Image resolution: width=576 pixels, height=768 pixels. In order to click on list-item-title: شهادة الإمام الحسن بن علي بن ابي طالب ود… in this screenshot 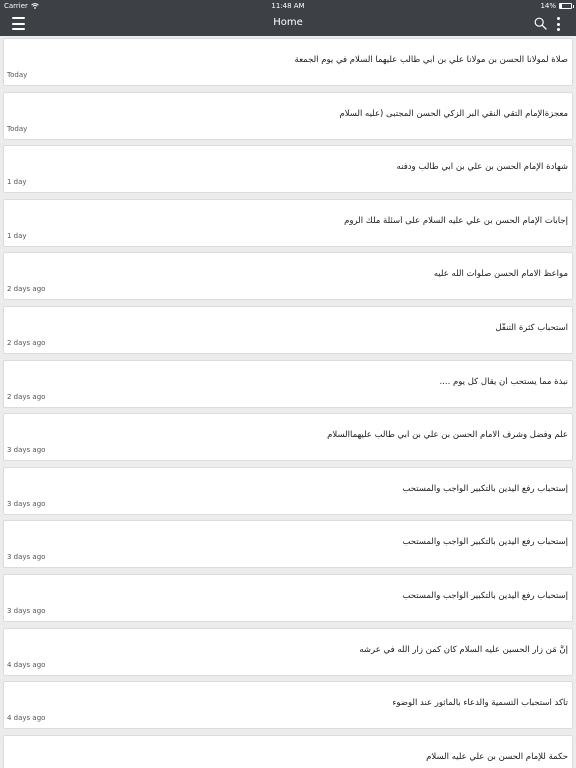, I will do `click(482, 167)`.